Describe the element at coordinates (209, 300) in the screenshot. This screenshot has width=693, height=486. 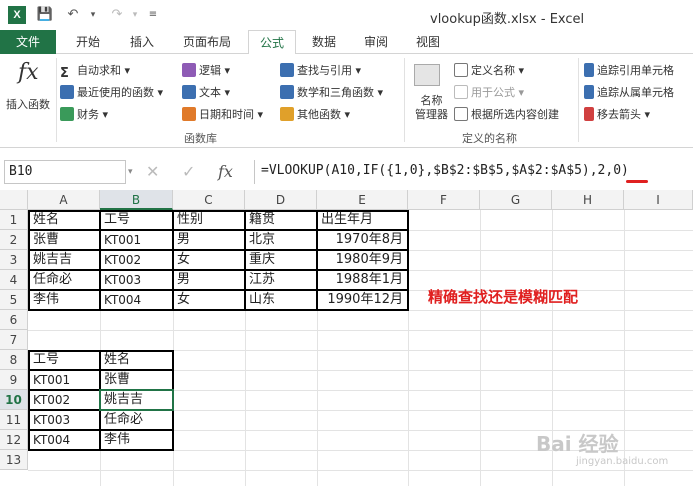
I see `cell-c5: 女` at that location.